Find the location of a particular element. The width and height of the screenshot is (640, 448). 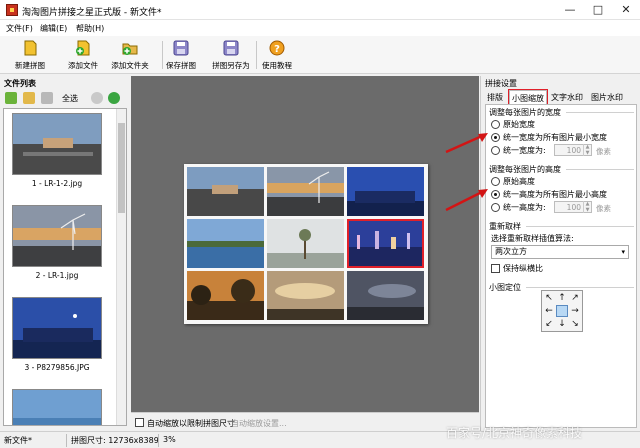

width-original-label: 原始宽度 is located at coordinates (519, 124).